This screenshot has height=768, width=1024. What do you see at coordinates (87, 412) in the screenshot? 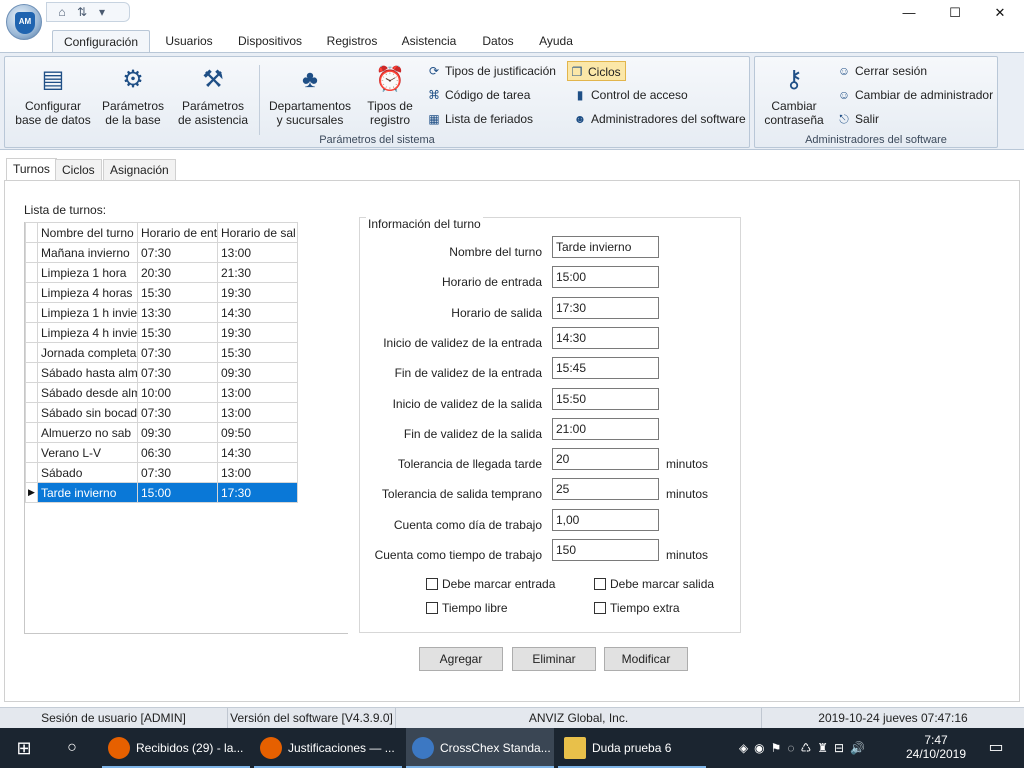
I see `cell-nombre: Sábado sin bocadi` at bounding box center [87, 412].